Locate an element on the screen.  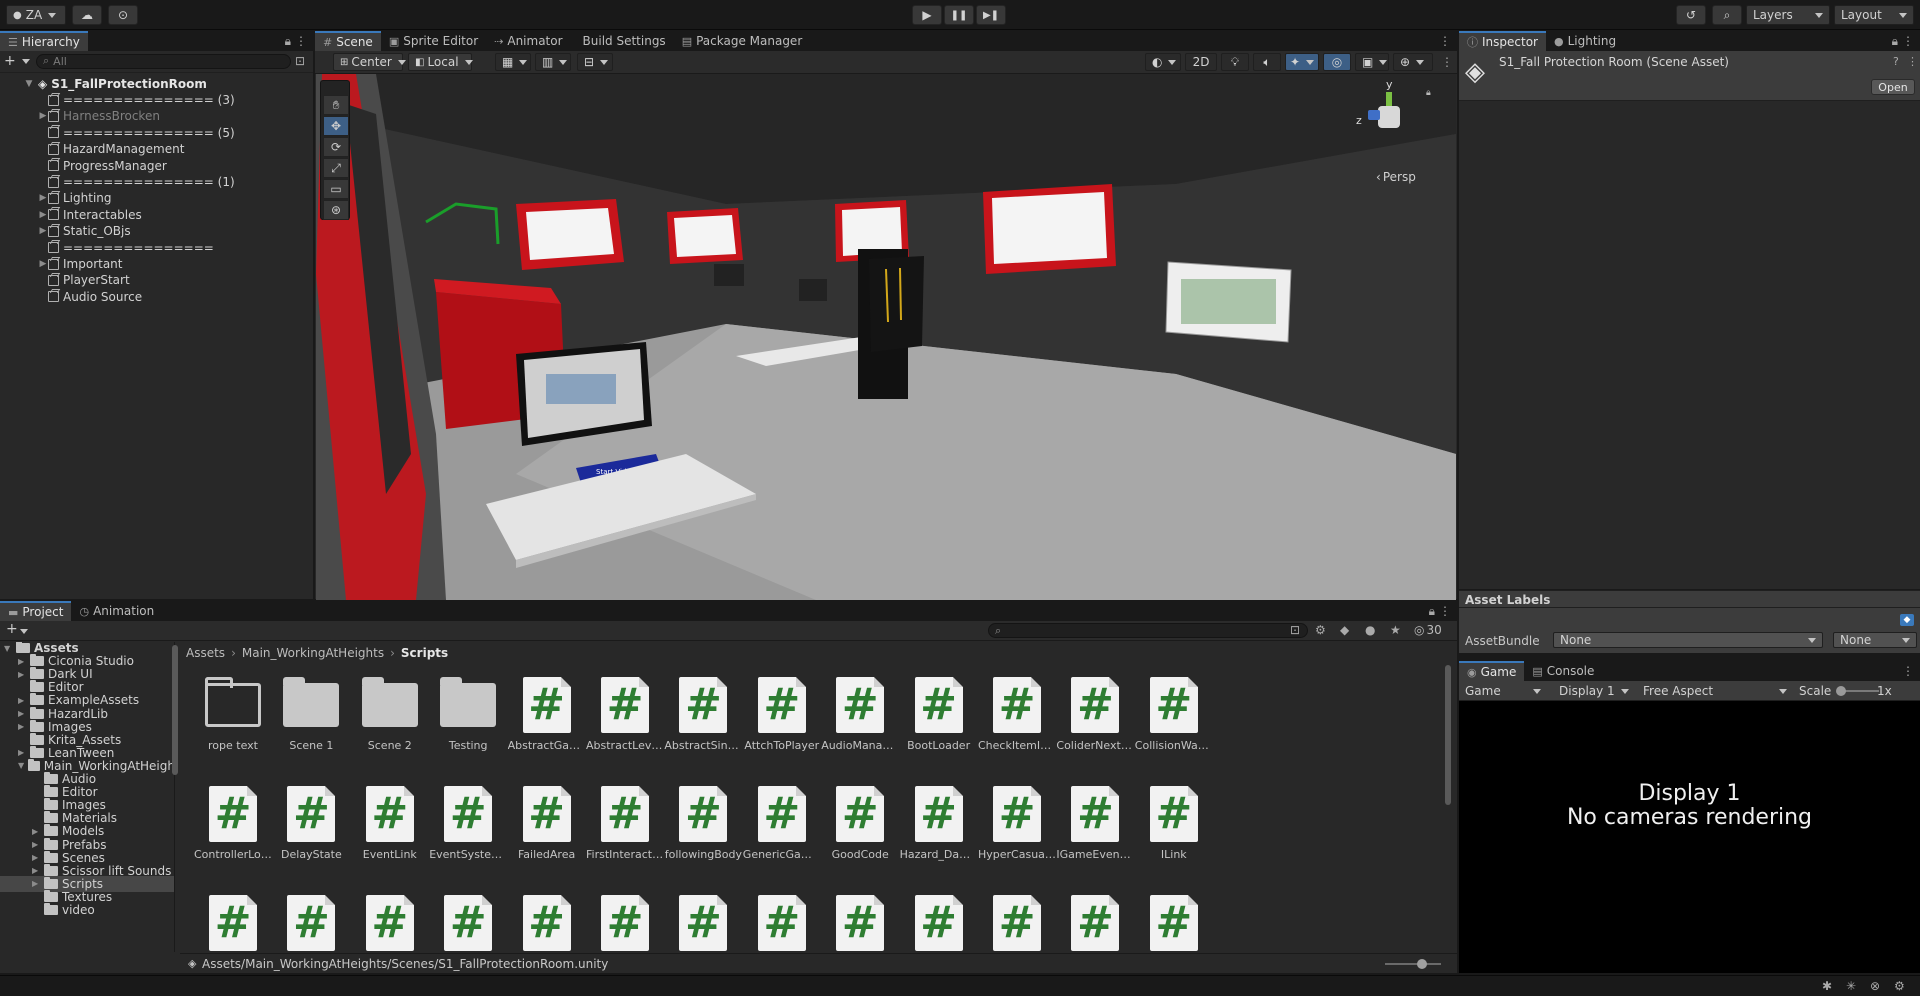
game-mode-dropdown: Game is located at coordinates (1503, 691).